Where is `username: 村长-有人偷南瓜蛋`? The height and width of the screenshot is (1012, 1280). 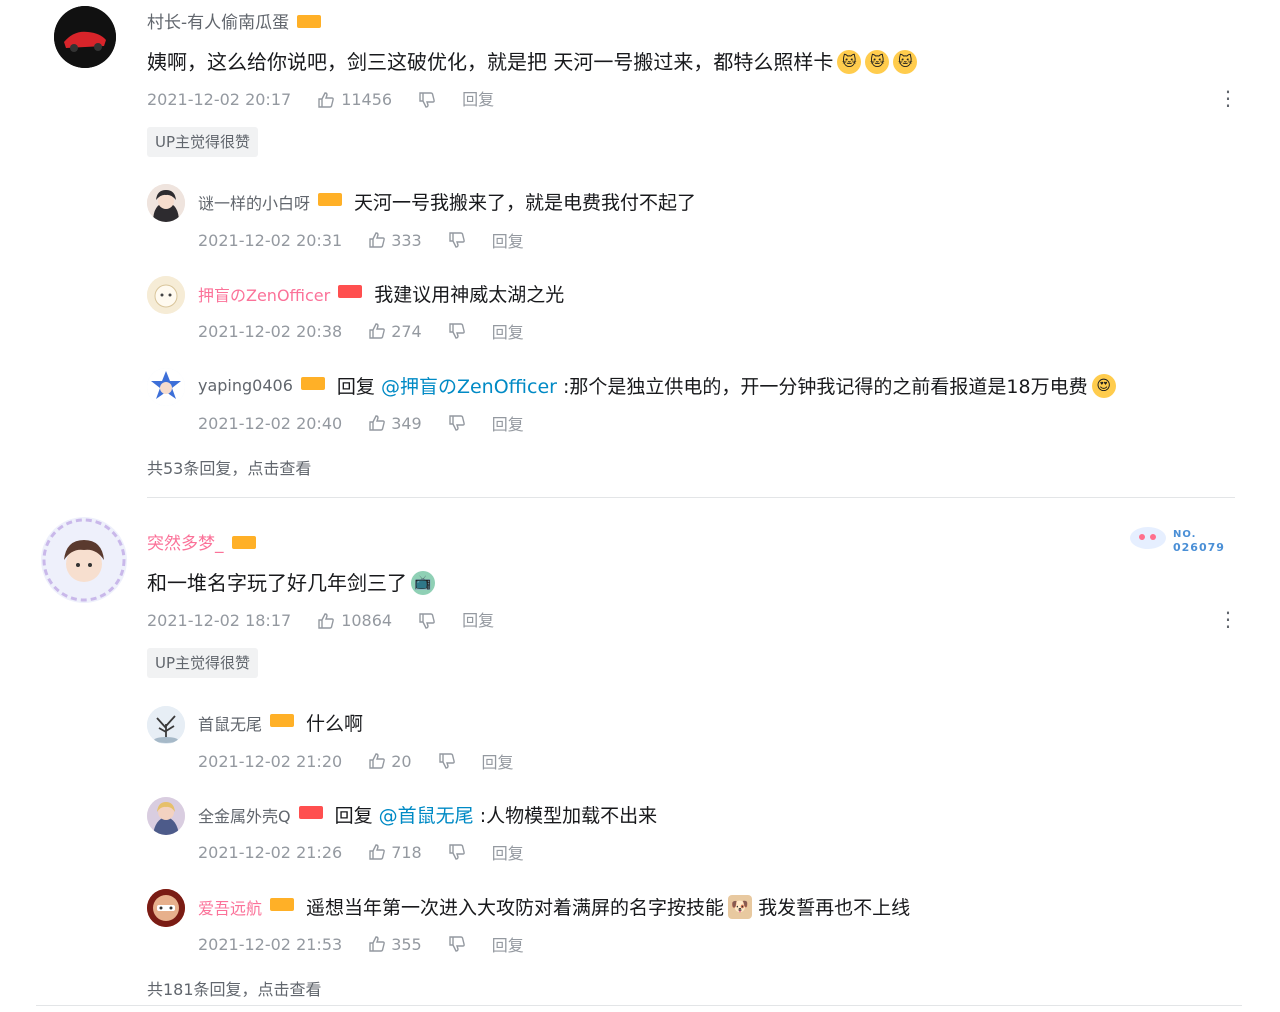 username: 村长-有人偷南瓜蛋 is located at coordinates (234, 23).